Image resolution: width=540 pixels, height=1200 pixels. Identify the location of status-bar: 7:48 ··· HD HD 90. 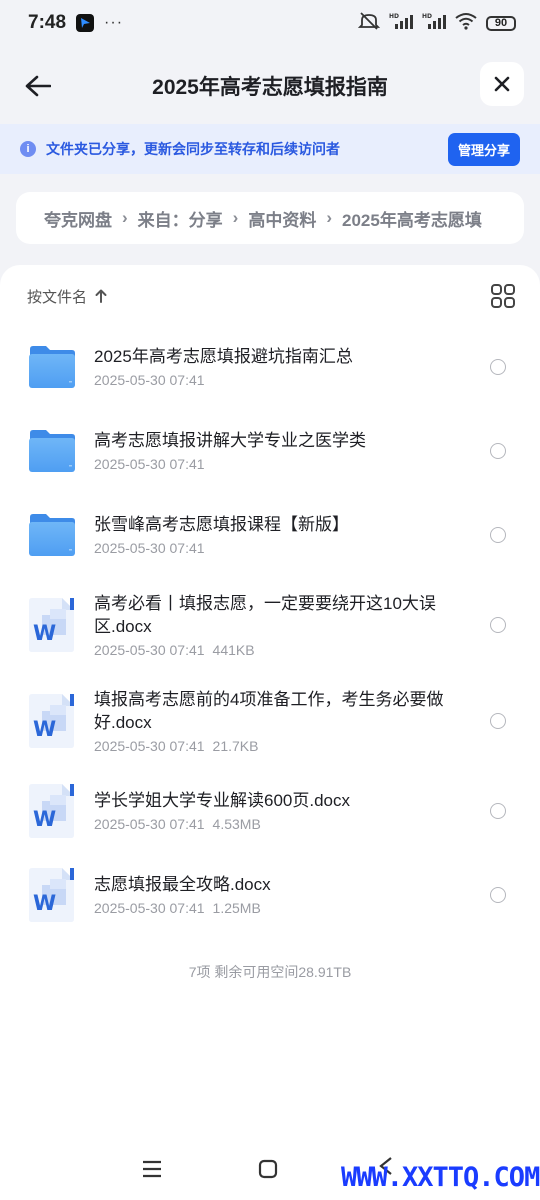
(270, 23).